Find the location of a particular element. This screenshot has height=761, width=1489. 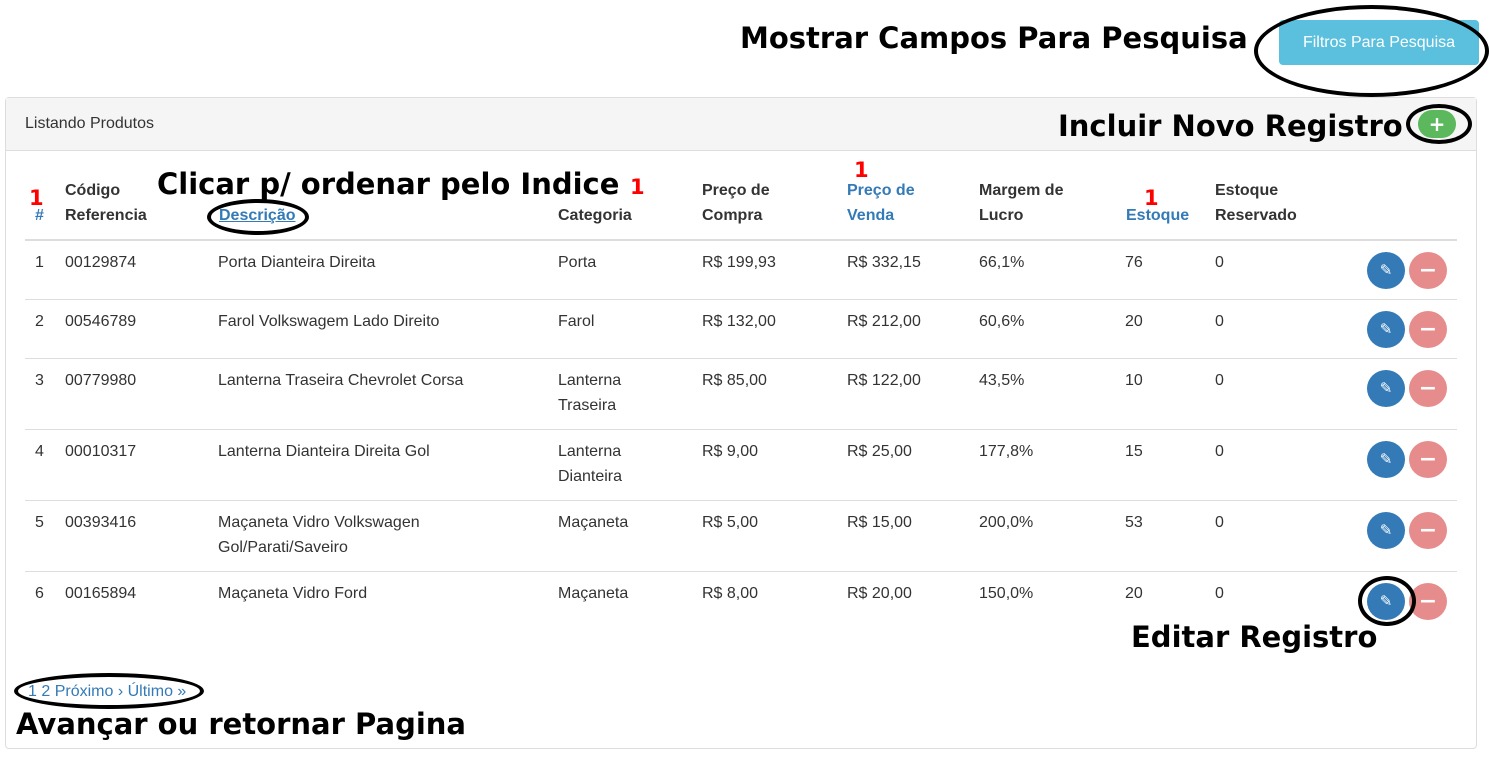

page-current: 1 is located at coordinates (32, 691).